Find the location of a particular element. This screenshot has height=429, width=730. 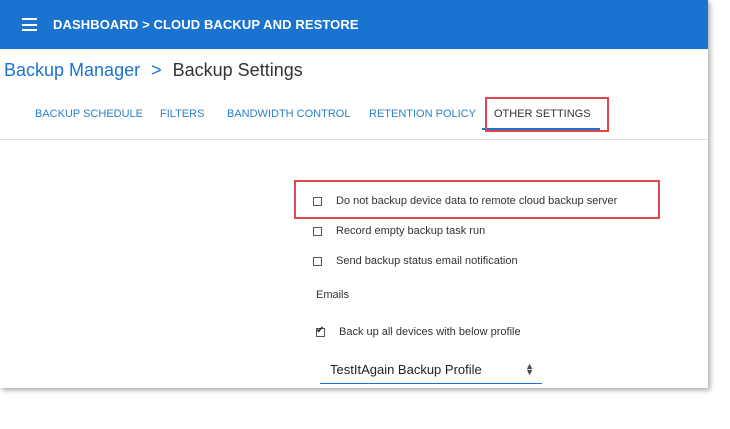

divider is located at coordinates (354, 139).